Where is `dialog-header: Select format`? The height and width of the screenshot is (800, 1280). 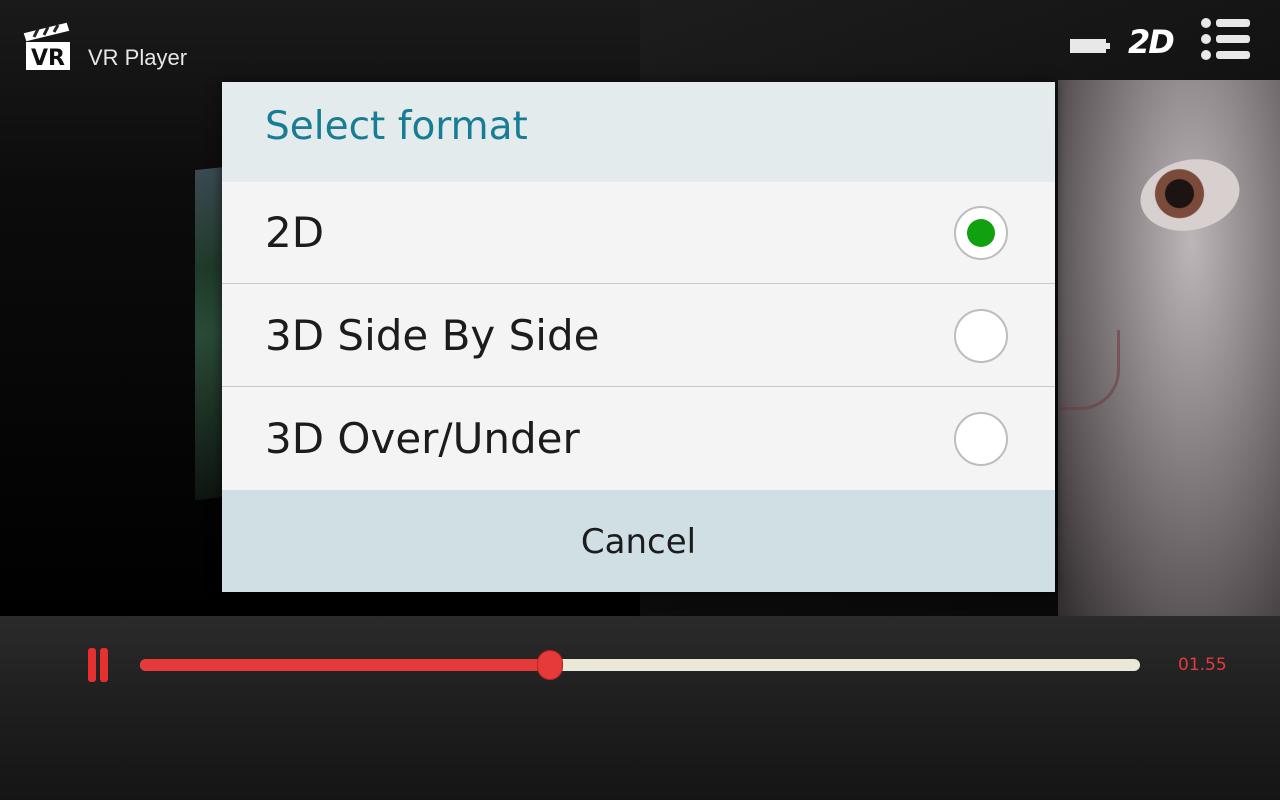 dialog-header: Select format is located at coordinates (638, 132).